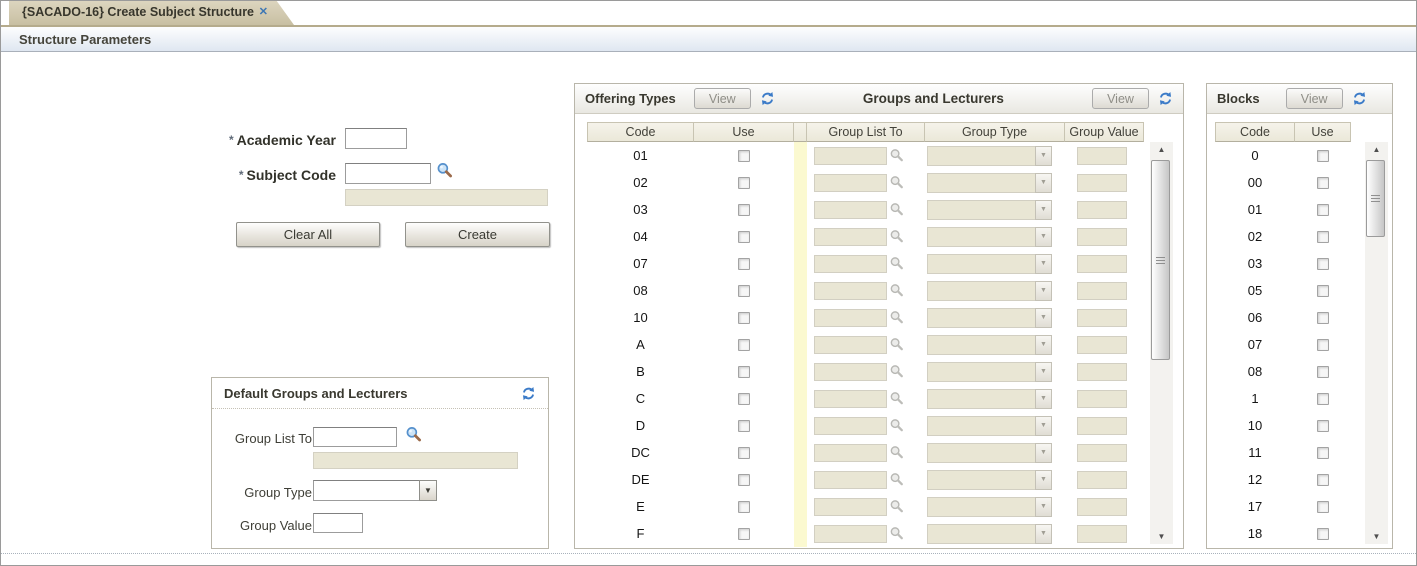  Describe the element at coordinates (241, 175) in the screenshot. I see `required-marker: *` at that location.